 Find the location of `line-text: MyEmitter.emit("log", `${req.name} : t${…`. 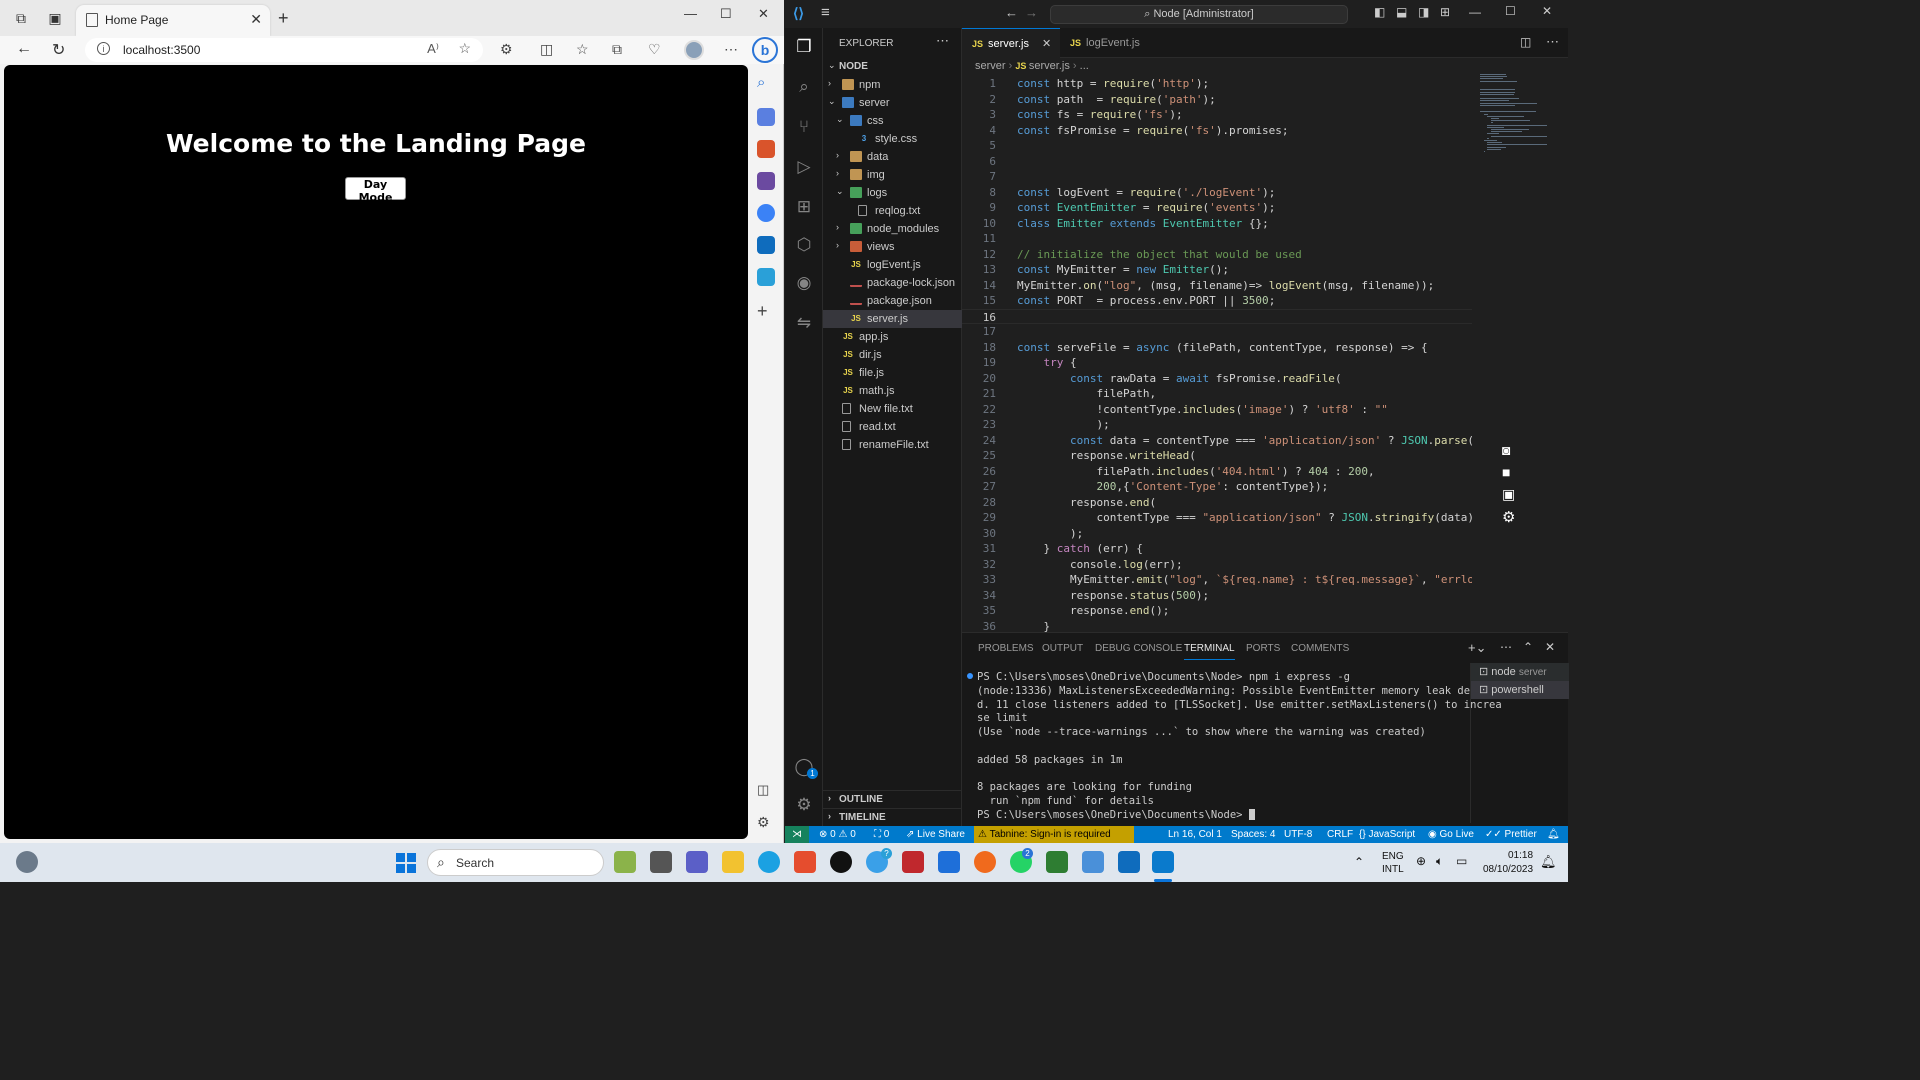

line-text: MyEmitter.emit("log", `${req.name} : t${… is located at coordinates (1244, 580).